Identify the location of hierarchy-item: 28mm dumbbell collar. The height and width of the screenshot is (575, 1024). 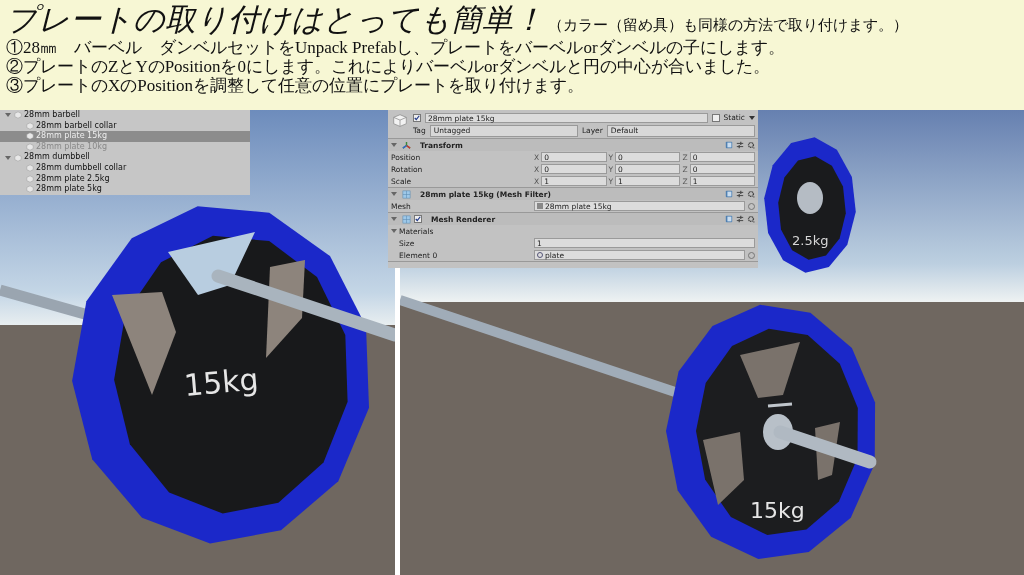
(125, 168).